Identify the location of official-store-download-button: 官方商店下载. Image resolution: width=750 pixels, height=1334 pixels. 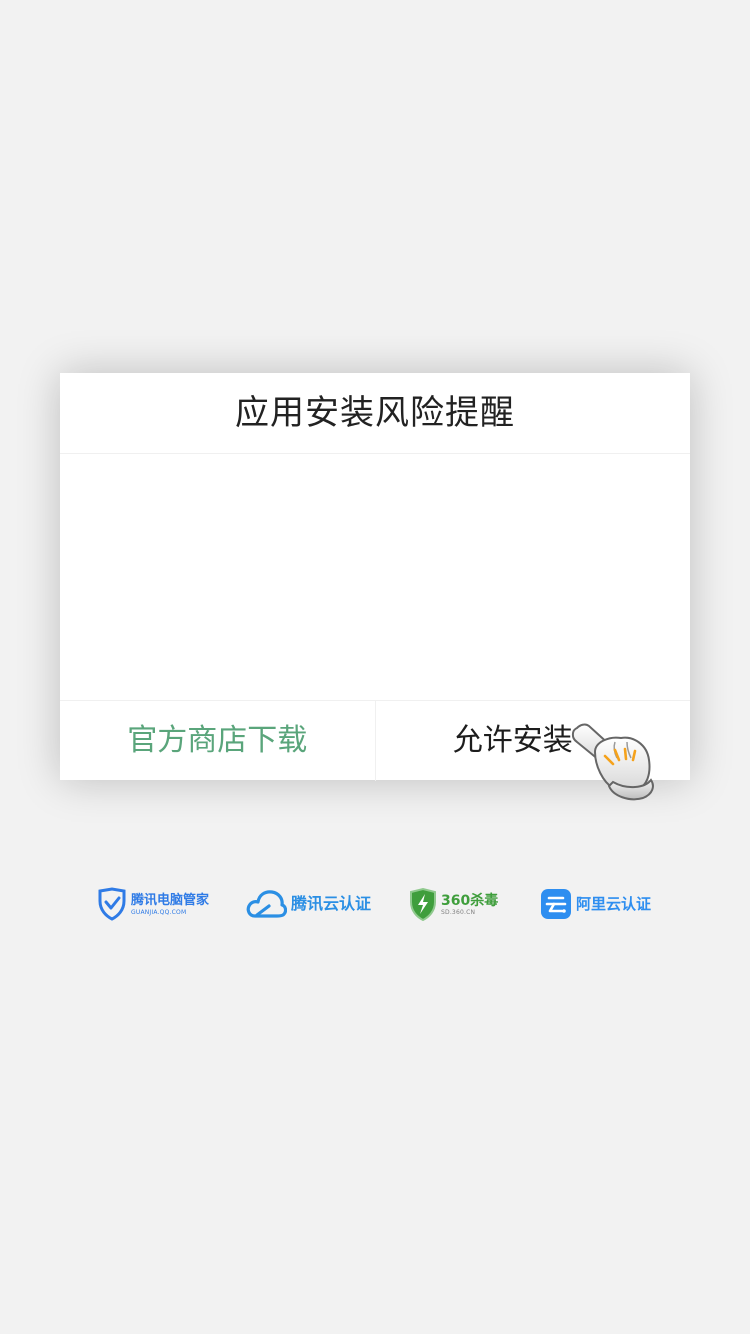
(218, 741).